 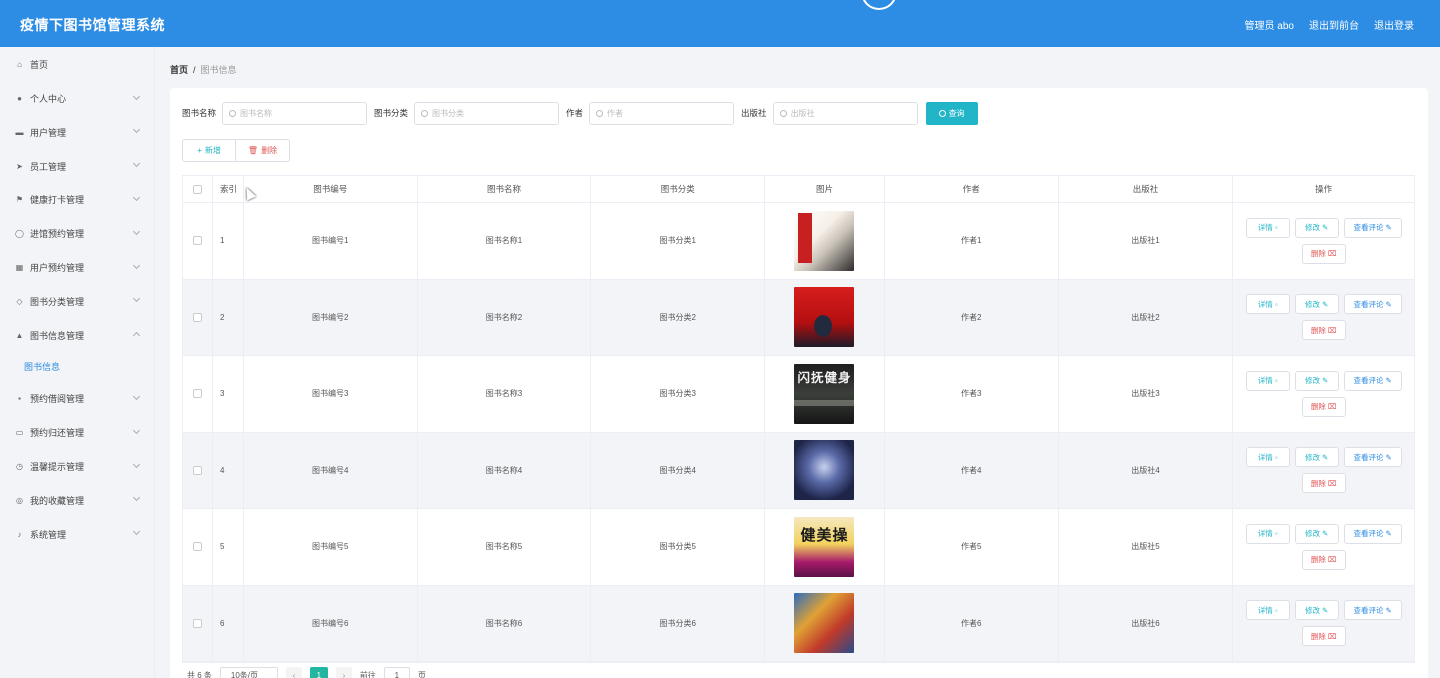 What do you see at coordinates (391, 113) in the screenshot?
I see `search-label-category: 图书分类` at bounding box center [391, 113].